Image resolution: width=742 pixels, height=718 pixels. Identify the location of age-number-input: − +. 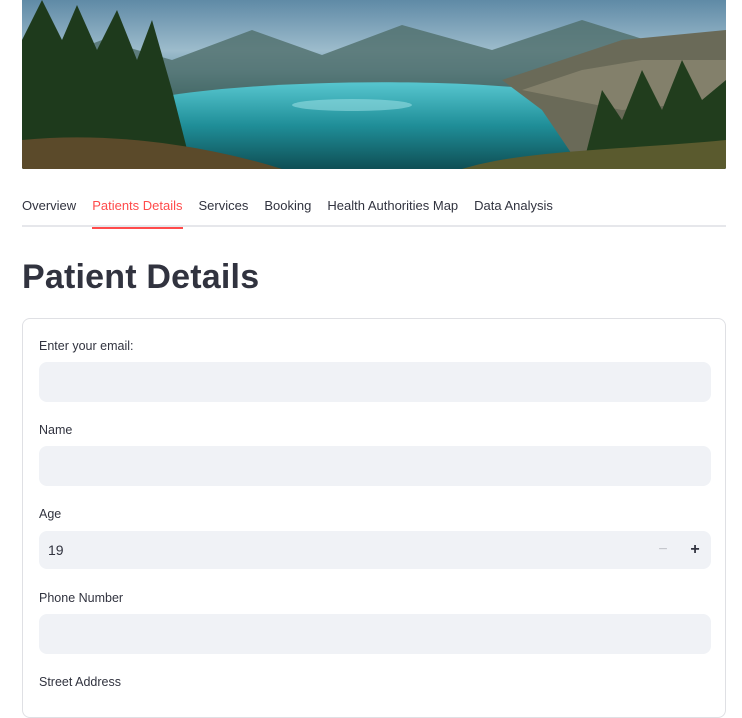
(375, 550).